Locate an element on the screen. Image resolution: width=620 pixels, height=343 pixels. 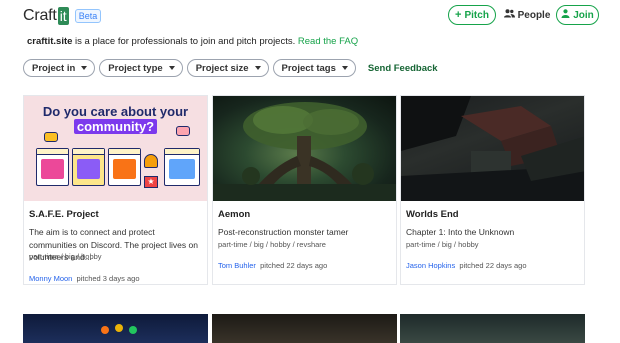
image-heading-line-1: Do you care about your is located at coordinates (115, 111).